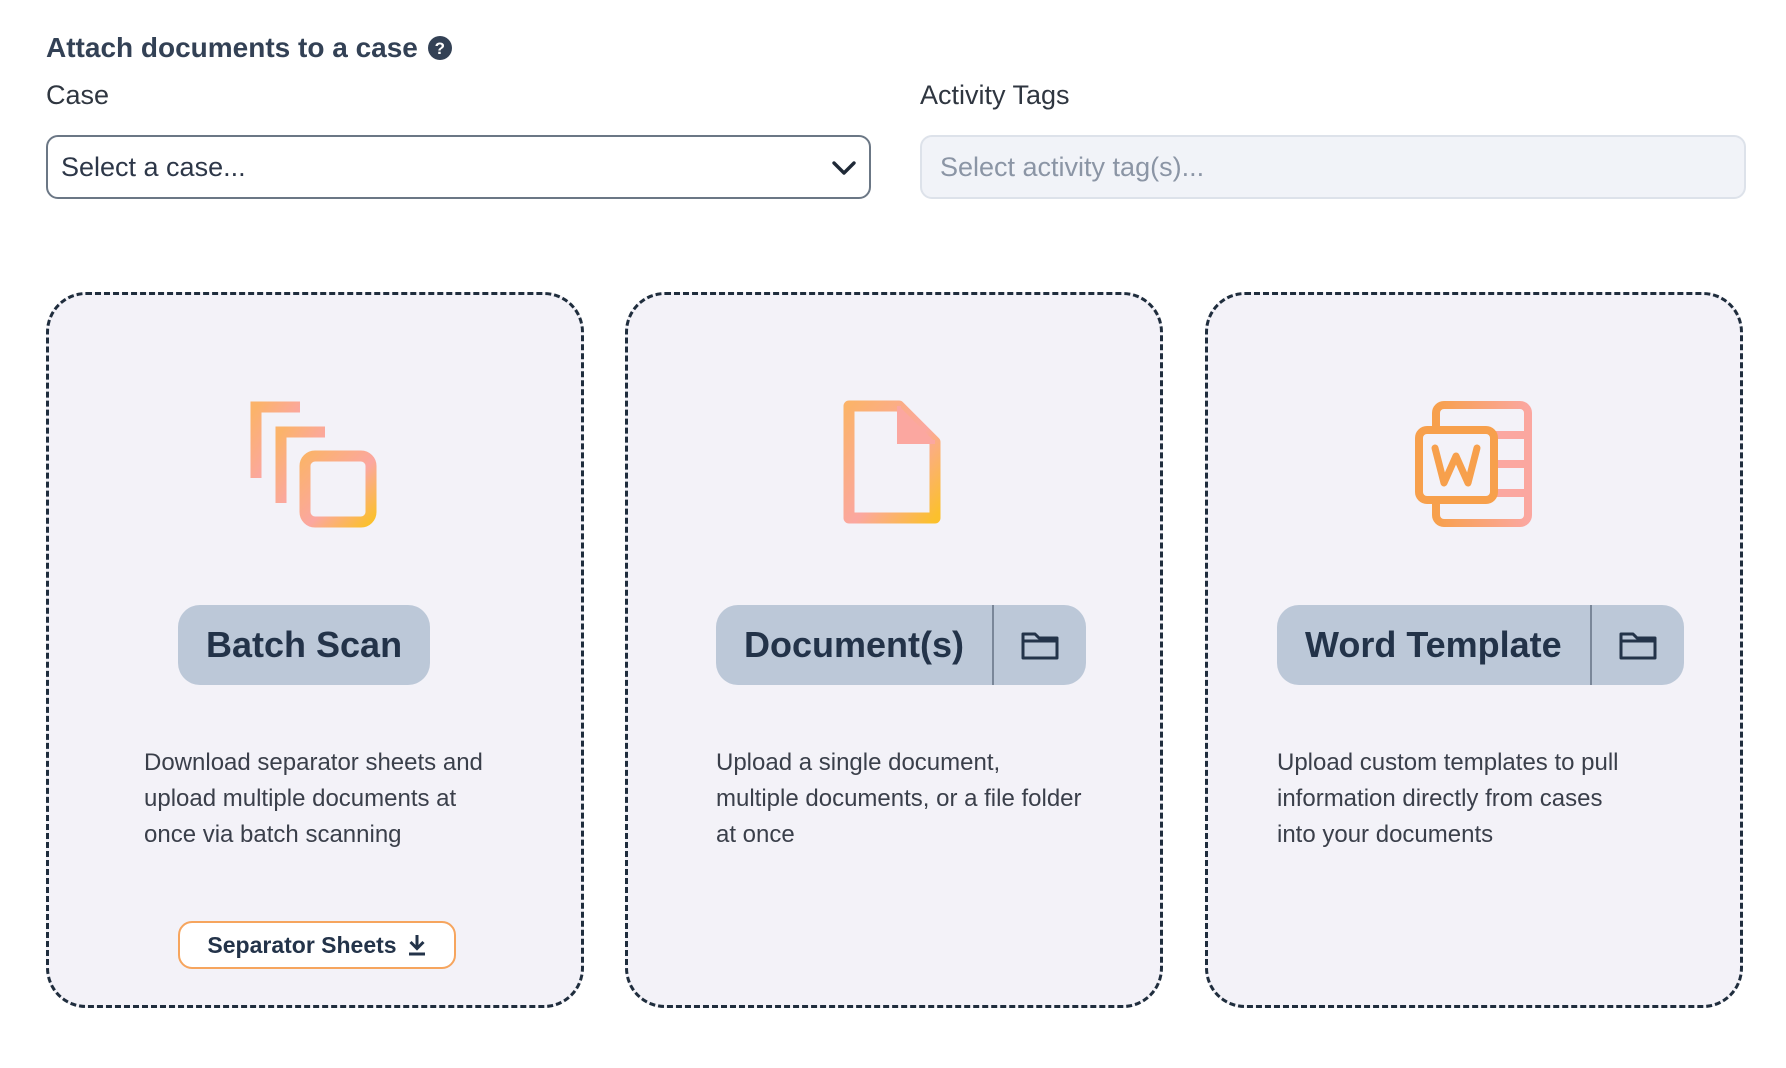 The width and height of the screenshot is (1786, 1068). What do you see at coordinates (416, 945) in the screenshot?
I see `download-icon` at bounding box center [416, 945].